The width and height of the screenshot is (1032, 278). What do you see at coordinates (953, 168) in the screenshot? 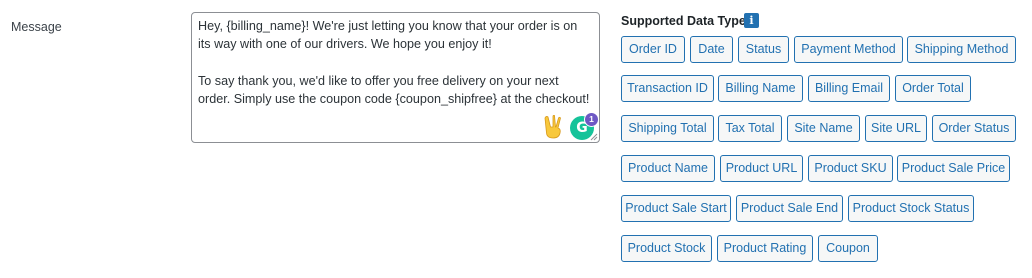
I see `tag-product-sale-price: Product Sale Price` at bounding box center [953, 168].